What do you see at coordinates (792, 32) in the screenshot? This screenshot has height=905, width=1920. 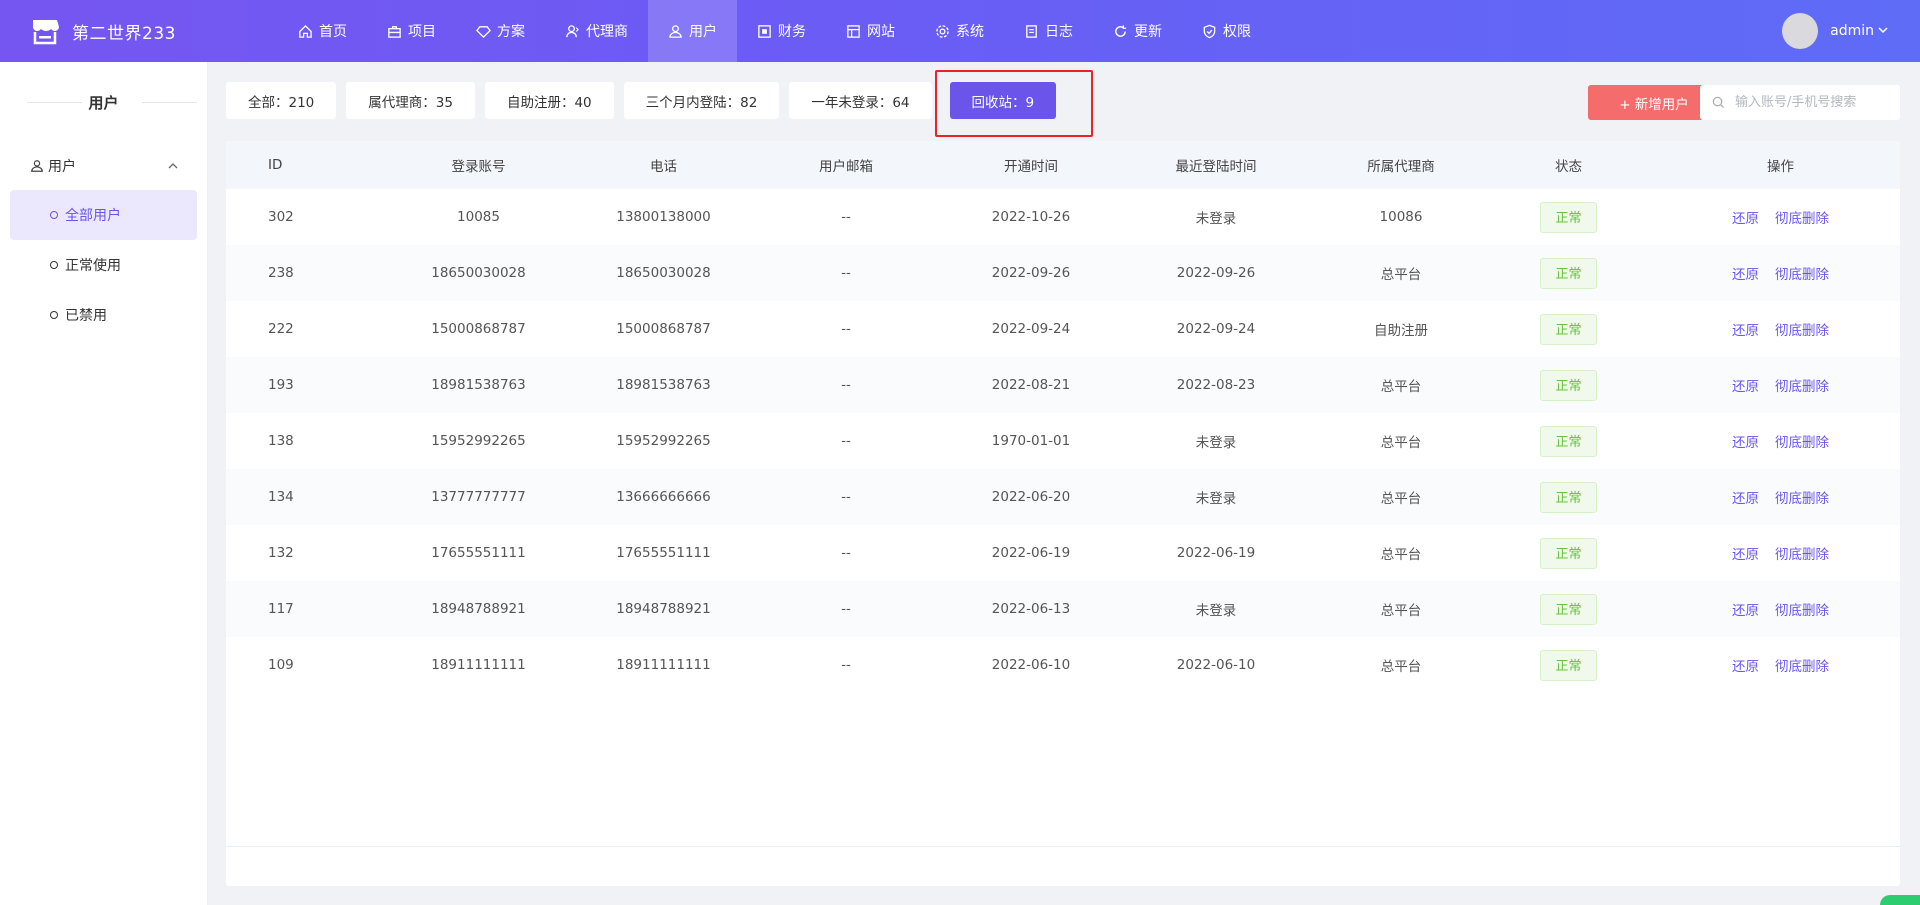 I see `nav-label: 财务` at bounding box center [792, 32].